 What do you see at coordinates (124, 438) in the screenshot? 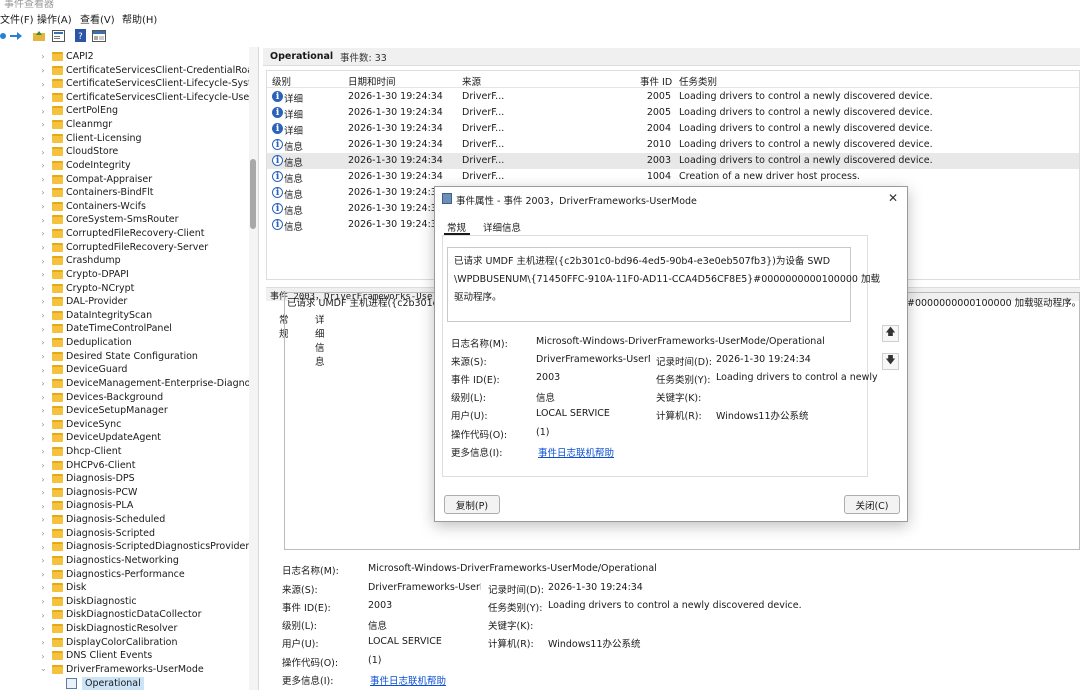
I see `tree-item: › DeviceUpdateAgent` at bounding box center [124, 438].